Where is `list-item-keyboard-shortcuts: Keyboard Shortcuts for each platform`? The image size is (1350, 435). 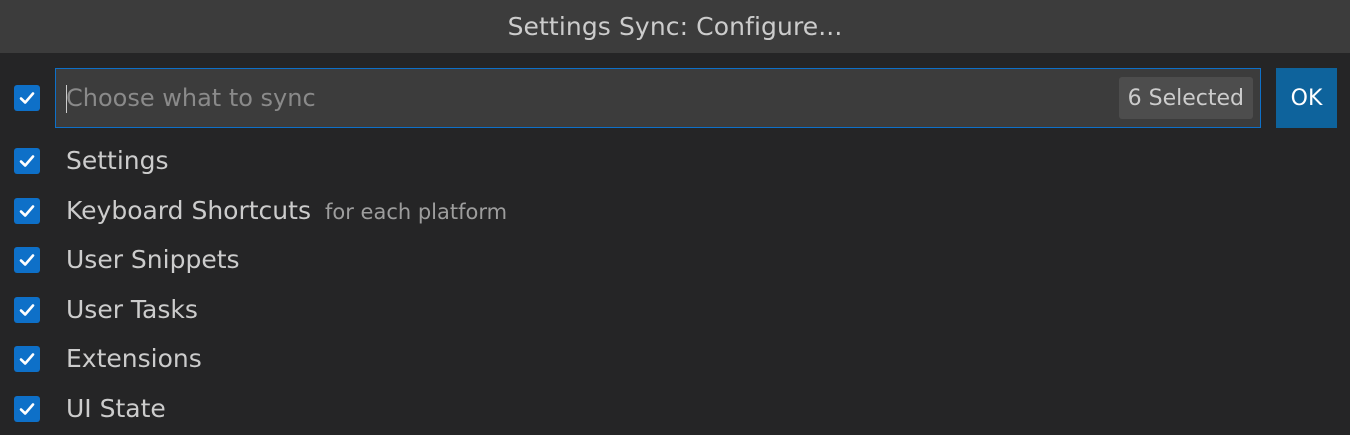
list-item-keyboard-shortcuts: Keyboard Shortcuts for each platform is located at coordinates (675, 213).